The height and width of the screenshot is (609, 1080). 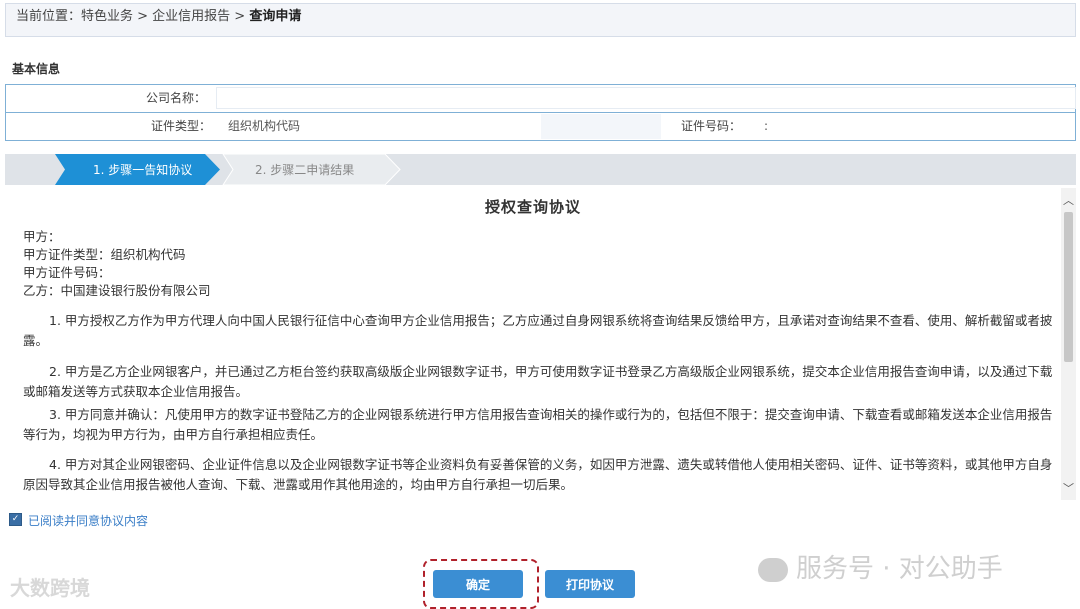 What do you see at coordinates (540, 169) in the screenshot?
I see `step-indicator: 1. 步骤一告知协议 2. 步骤二申请结果` at bounding box center [540, 169].